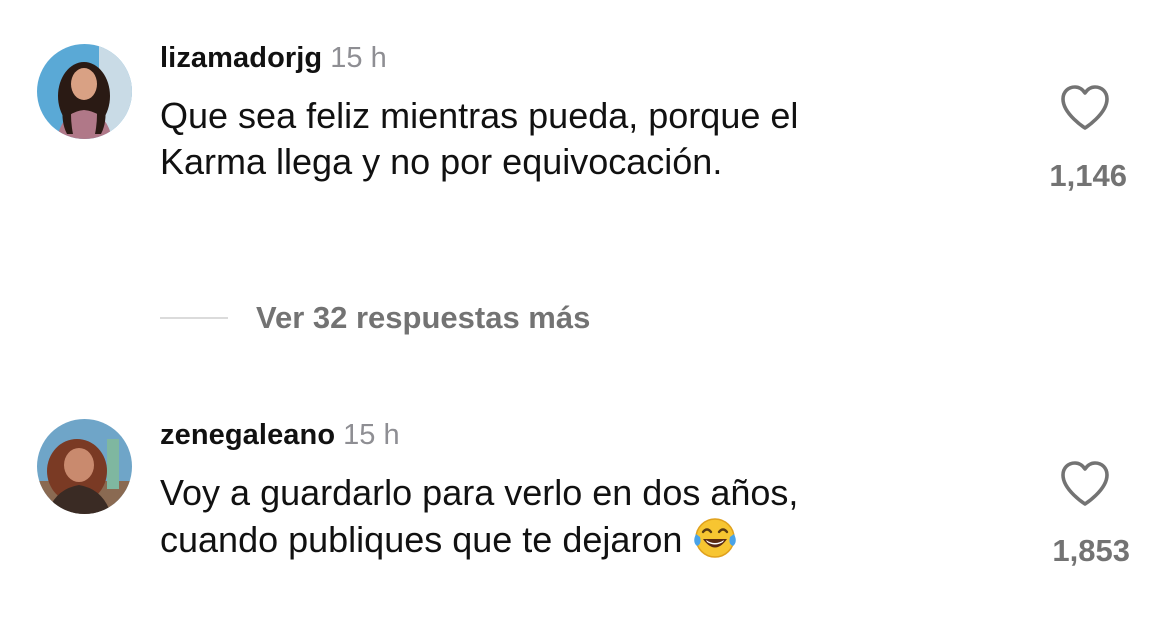 This screenshot has height=625, width=1170. Describe the element at coordinates (715, 538) in the screenshot. I see `face-with-tears-of-joy-icon` at that location.